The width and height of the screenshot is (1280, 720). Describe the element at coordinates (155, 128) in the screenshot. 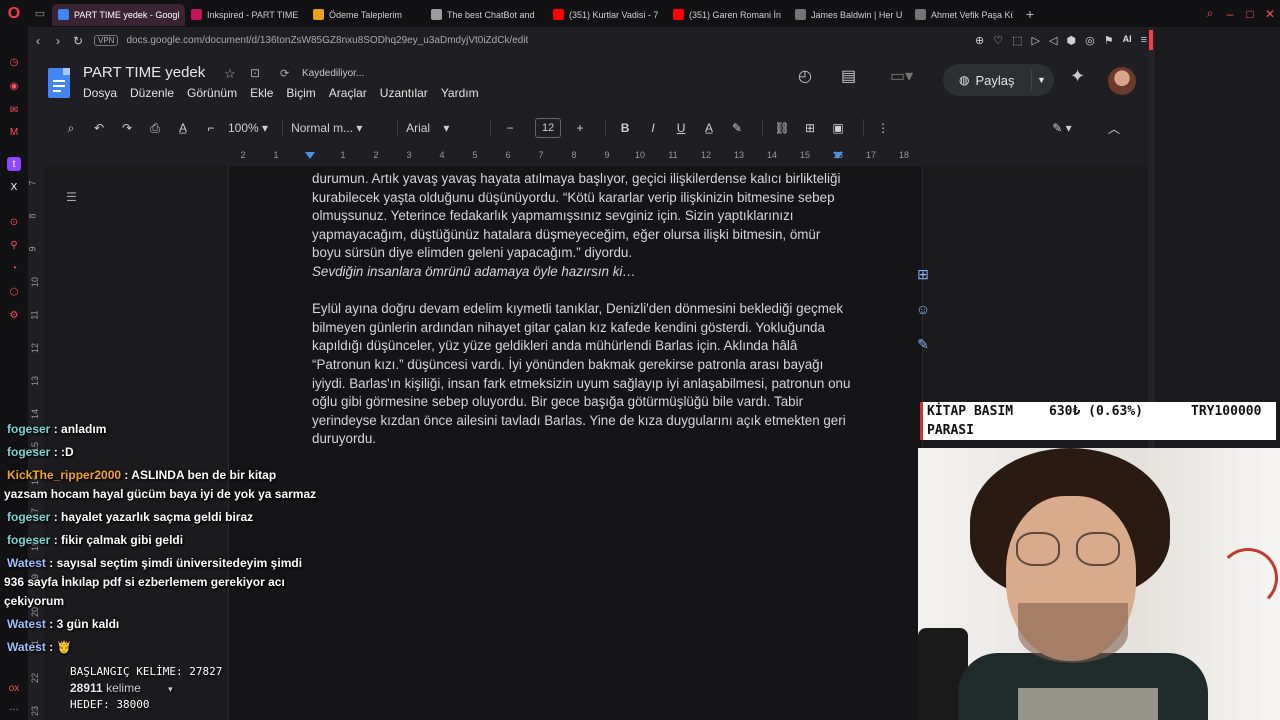

I see `print-icon: ⎙` at that location.